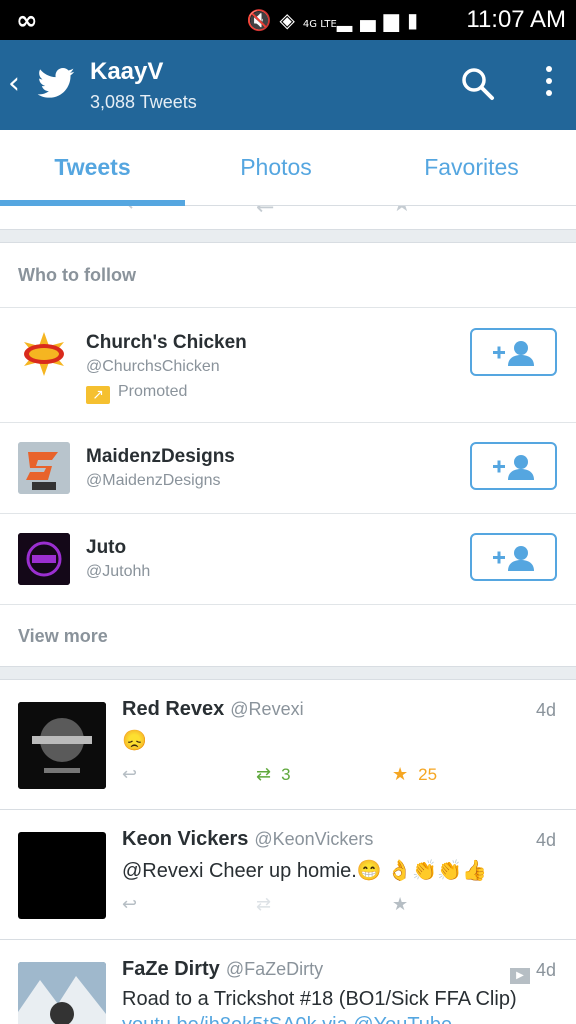 Image resolution: width=576 pixels, height=1024 pixels. I want to click on tweet-count: 3,088 Tweets, so click(143, 102).